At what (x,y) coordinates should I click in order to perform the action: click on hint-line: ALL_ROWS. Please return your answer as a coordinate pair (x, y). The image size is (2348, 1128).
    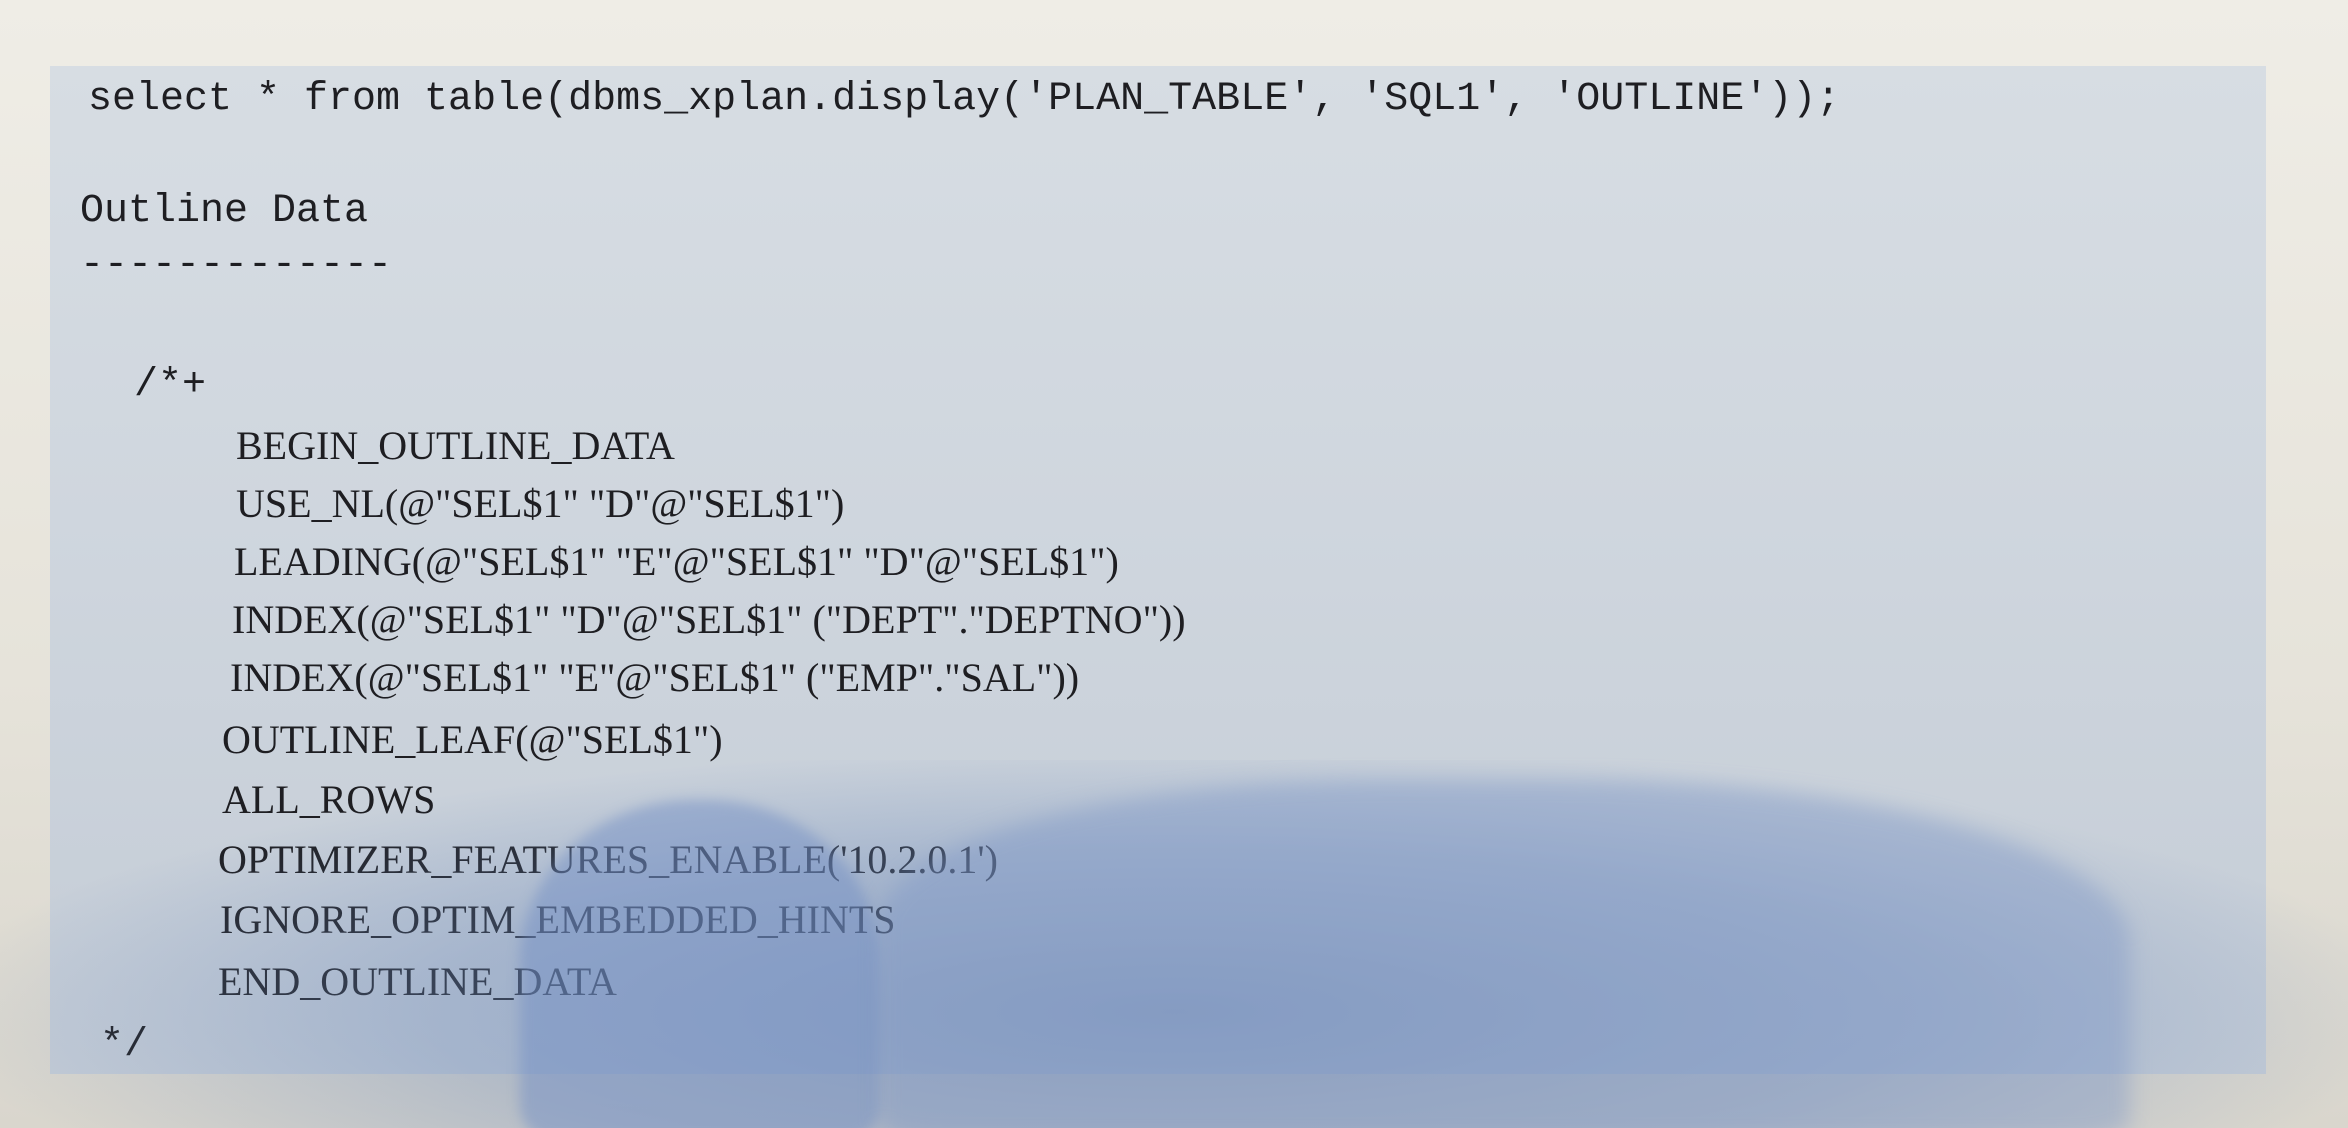
    Looking at the image, I should click on (329, 799).